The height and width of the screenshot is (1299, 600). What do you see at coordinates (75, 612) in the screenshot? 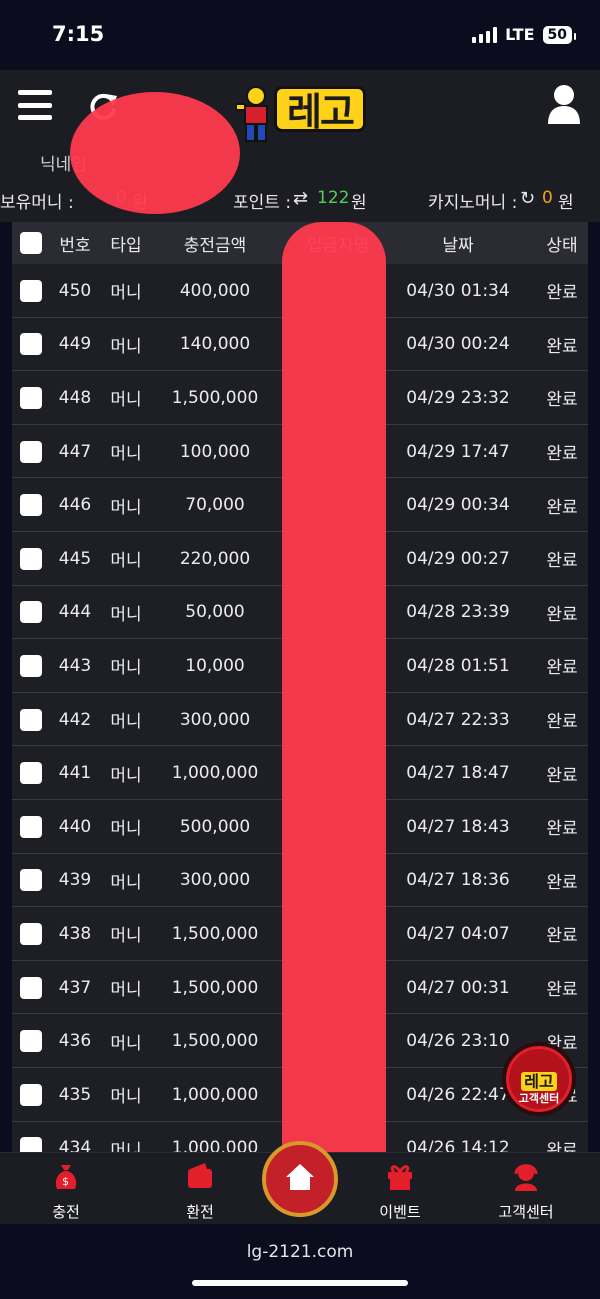
I see `row-number: 444` at bounding box center [75, 612].